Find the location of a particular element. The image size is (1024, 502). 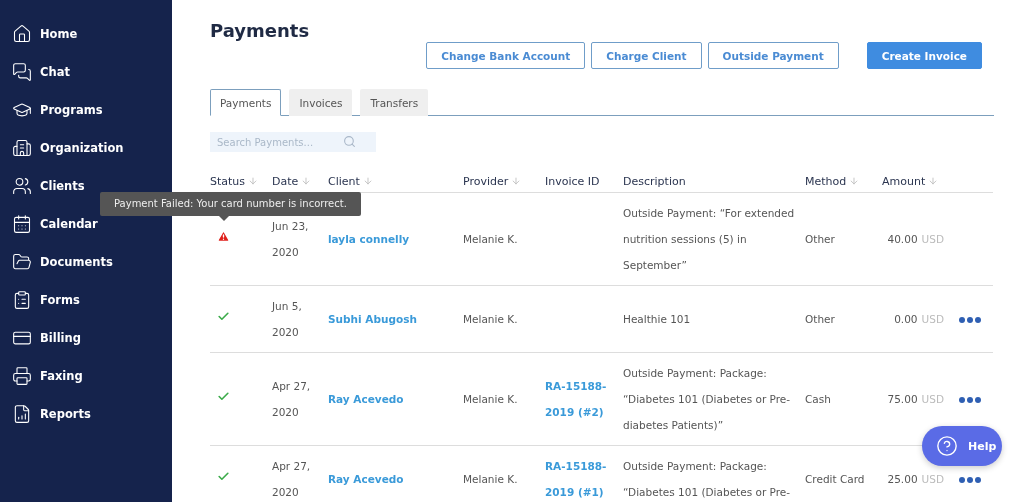

question-icon is located at coordinates (947, 446).